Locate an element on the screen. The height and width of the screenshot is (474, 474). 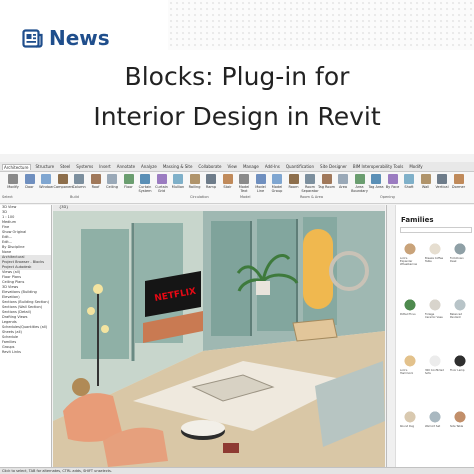
headline-line-2: Interior Design in Revit is located at coordinates (237, 116).